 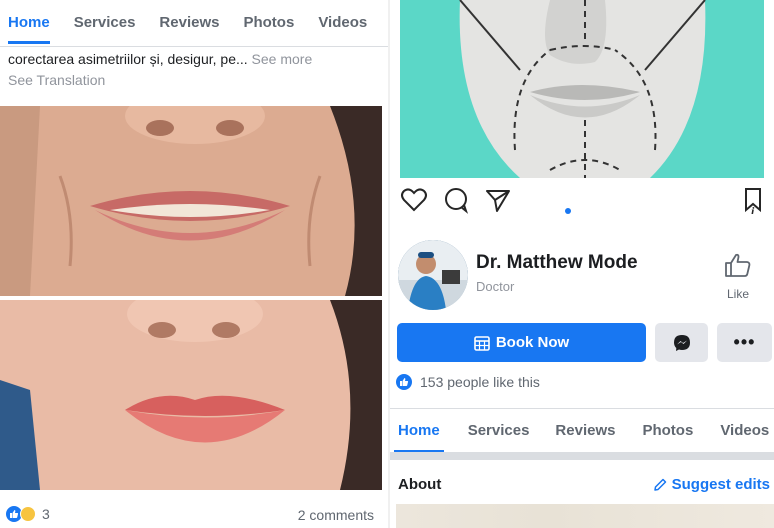 What do you see at coordinates (404, 382) in the screenshot?
I see `like-reaction-icon` at bounding box center [404, 382].